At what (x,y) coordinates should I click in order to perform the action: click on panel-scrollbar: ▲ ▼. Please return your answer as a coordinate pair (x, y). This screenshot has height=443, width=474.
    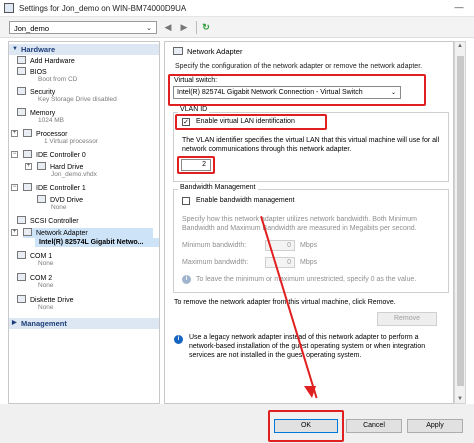
    Looking at the image, I should click on (460, 222).